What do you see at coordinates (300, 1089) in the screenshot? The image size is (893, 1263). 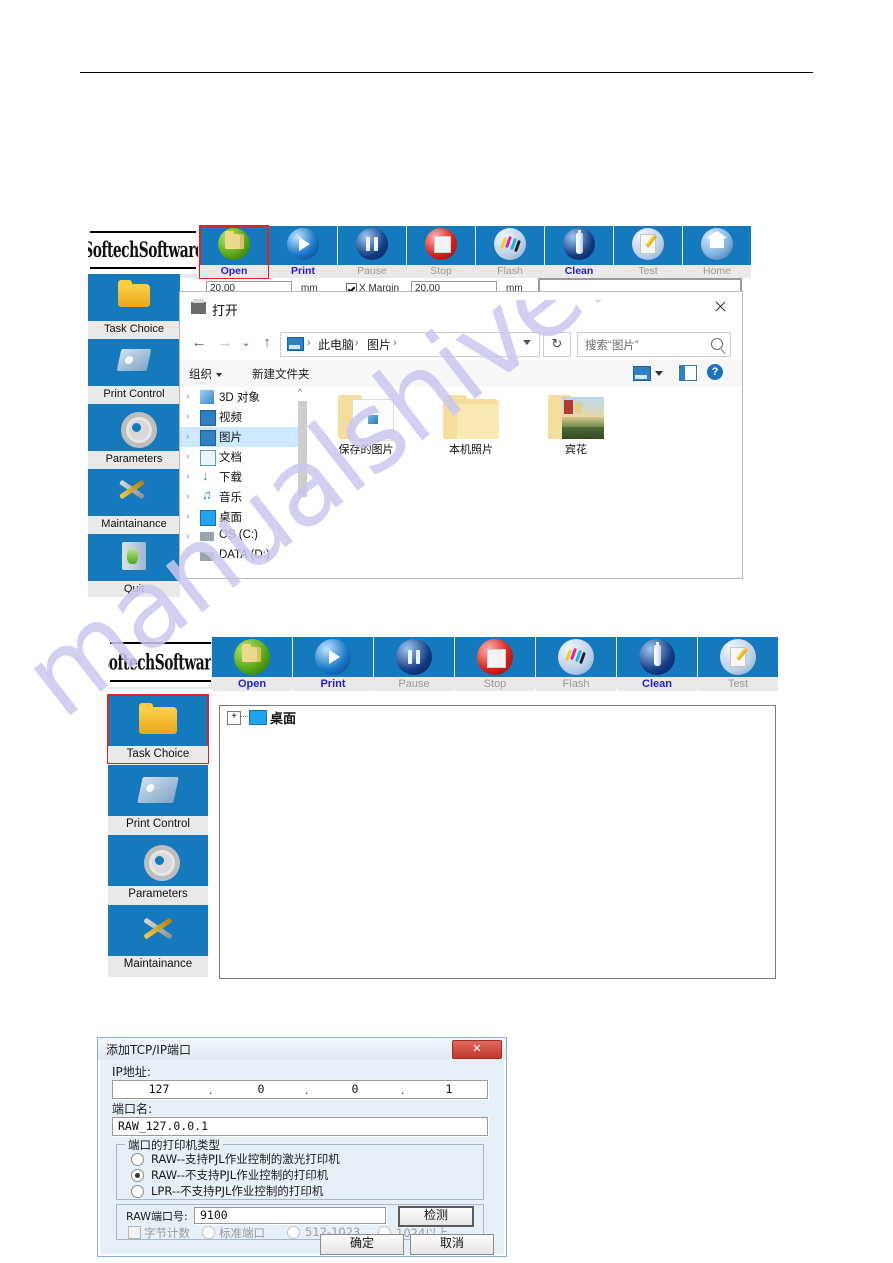 I see `ip-address-input: 127 . 0 . 0 . 1` at bounding box center [300, 1089].